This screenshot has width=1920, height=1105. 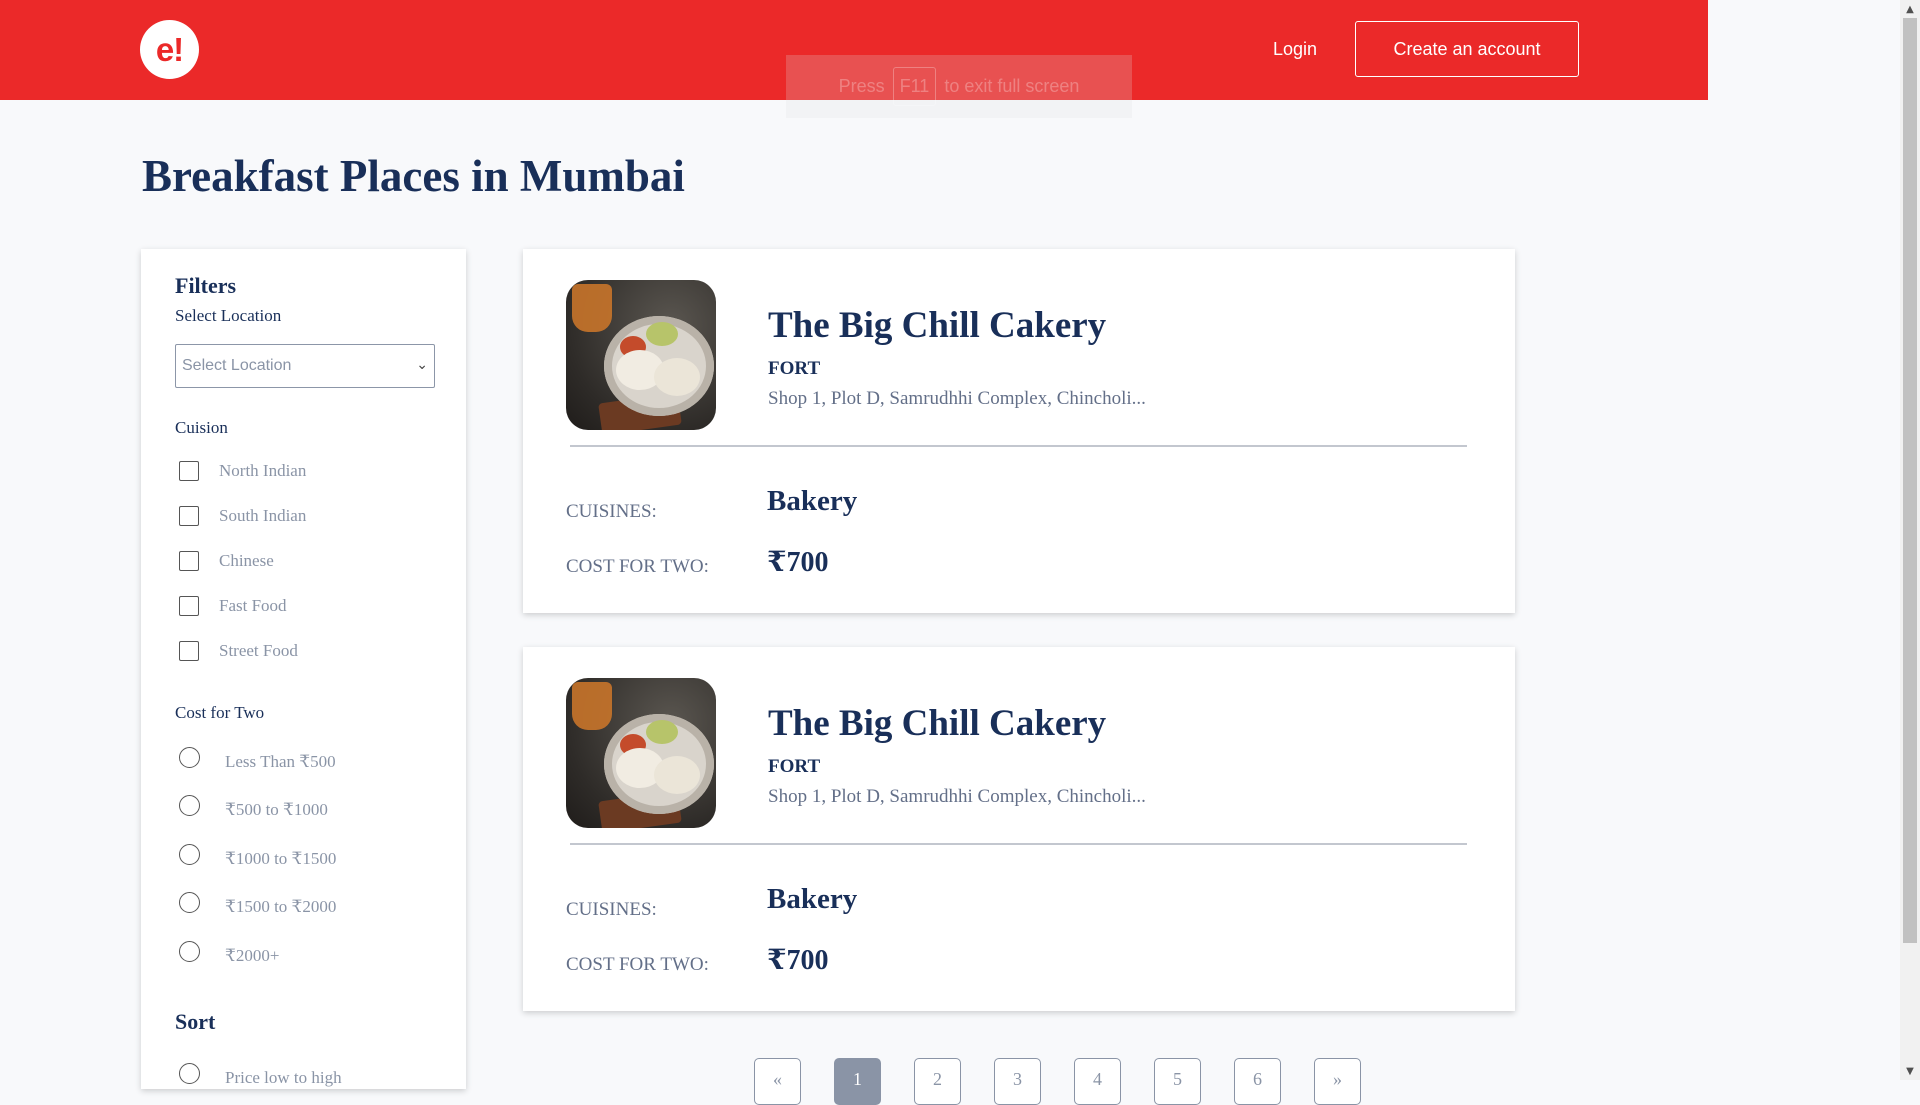 I want to click on cuisine-option: South Indian, so click(x=242, y=516).